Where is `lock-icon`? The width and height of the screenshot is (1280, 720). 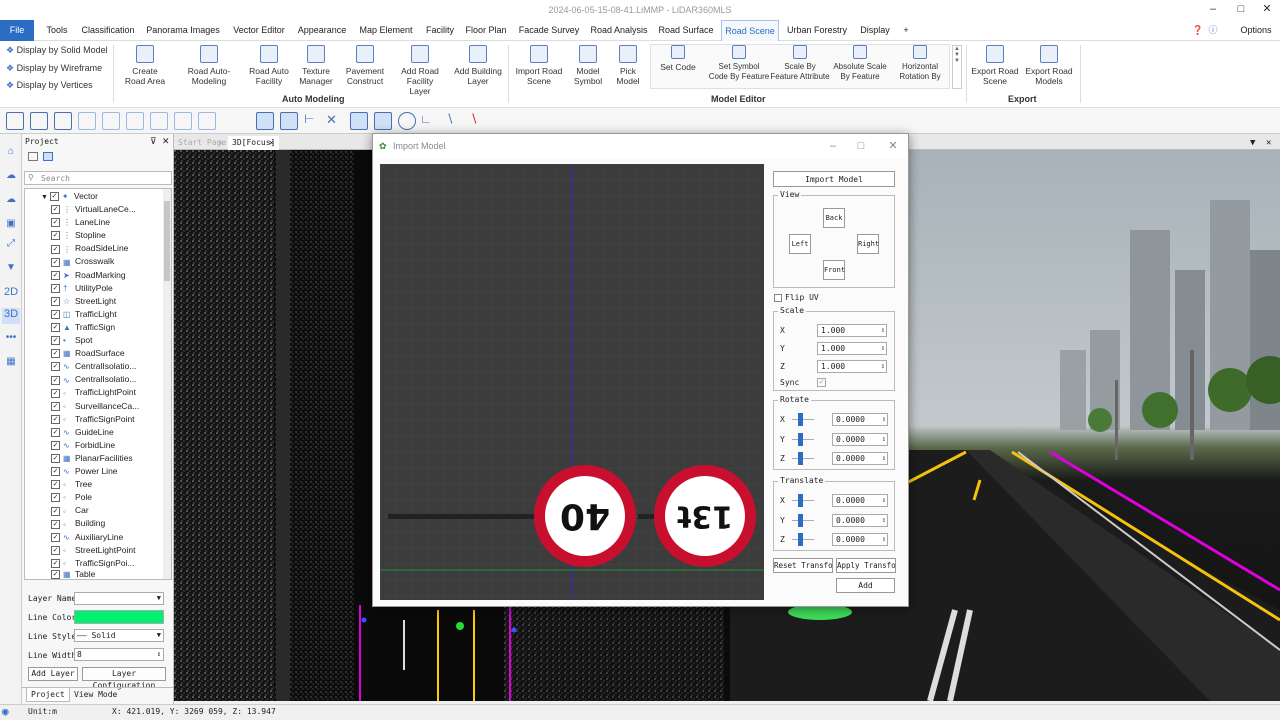 lock-icon is located at coordinates (33, 156).